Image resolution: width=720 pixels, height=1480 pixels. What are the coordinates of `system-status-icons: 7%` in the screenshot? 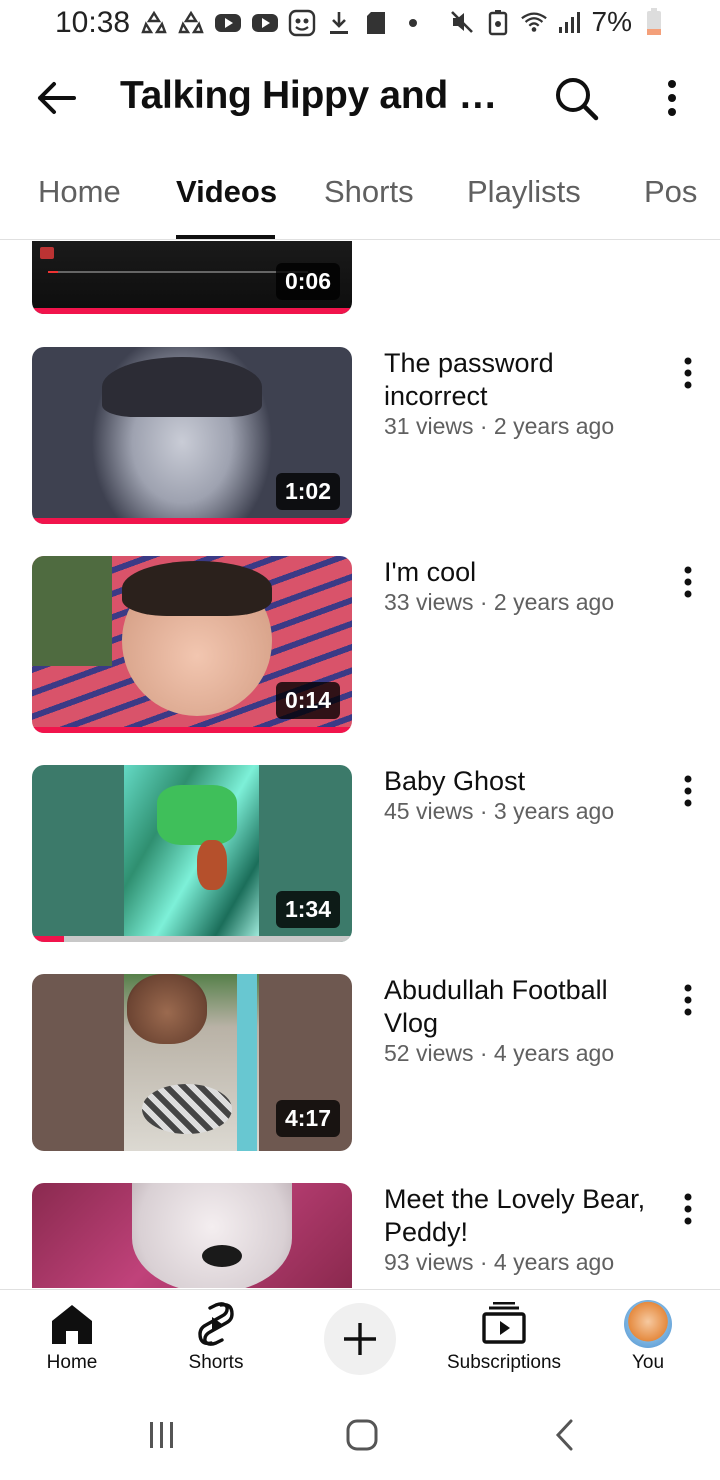 It's located at (558, 22).